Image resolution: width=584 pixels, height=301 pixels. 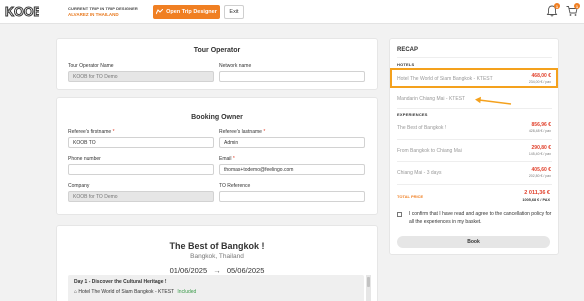 What do you see at coordinates (160, 12) in the screenshot?
I see `designer-icon` at bounding box center [160, 12].